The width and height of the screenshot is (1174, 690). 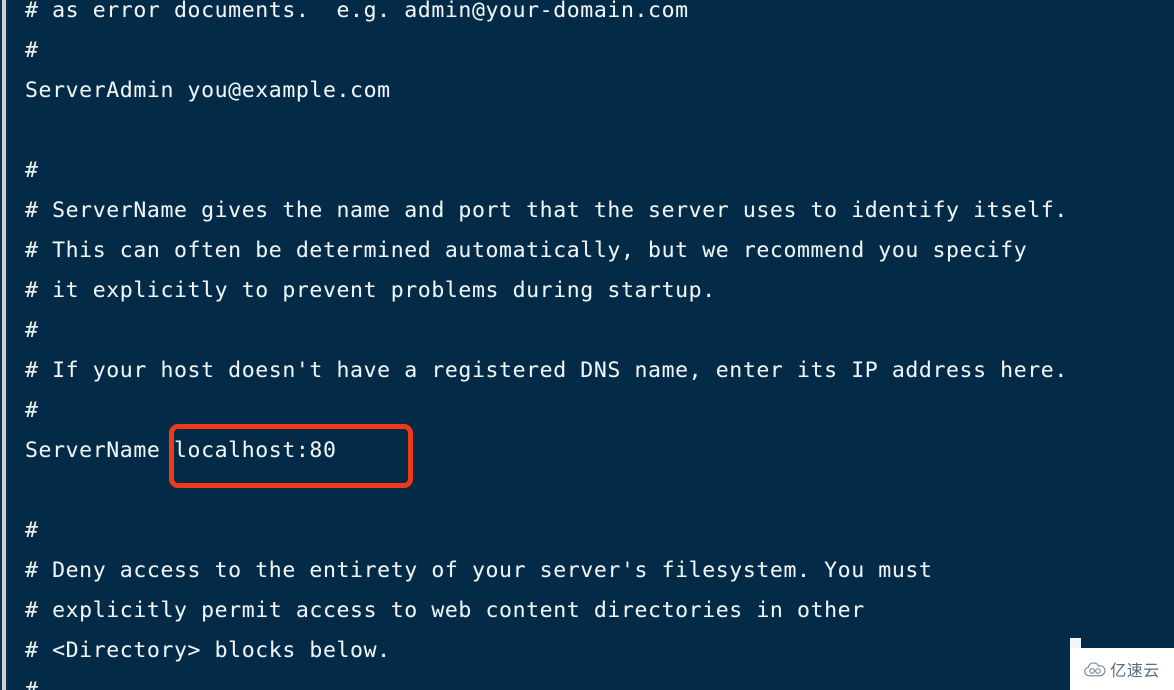 What do you see at coordinates (1095, 669) in the screenshot?
I see `cloud-icon` at bounding box center [1095, 669].